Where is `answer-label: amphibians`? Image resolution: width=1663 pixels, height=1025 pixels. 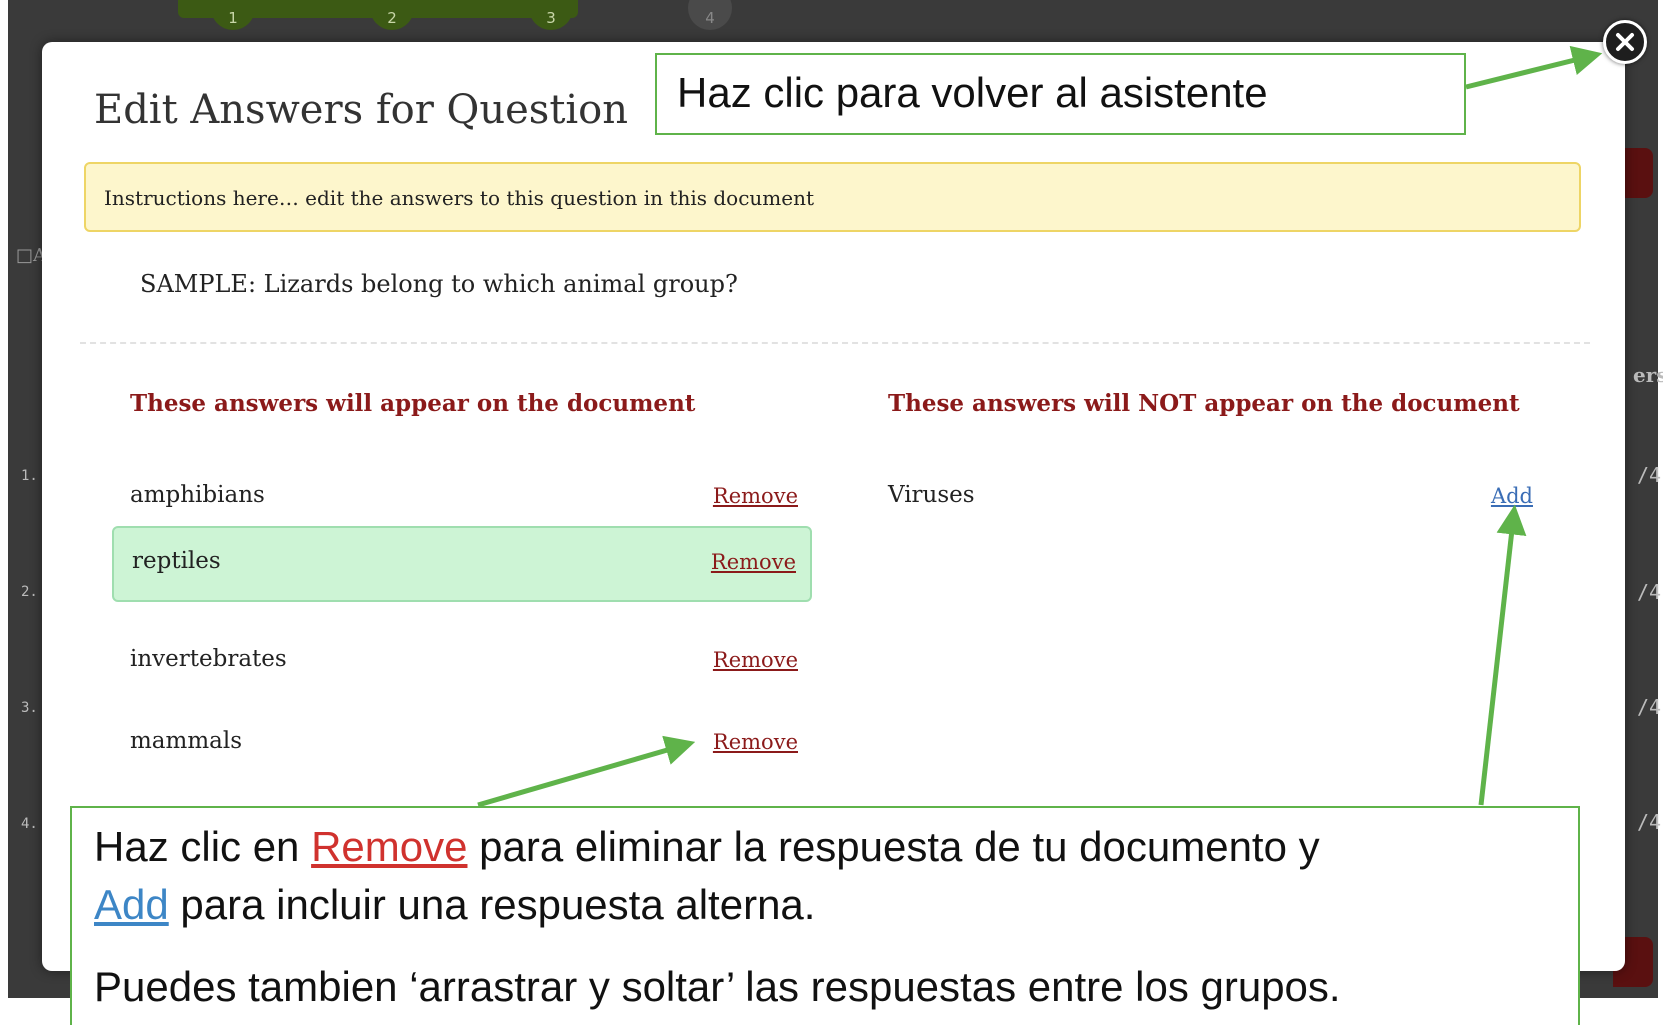
answer-label: amphibians is located at coordinates (197, 495).